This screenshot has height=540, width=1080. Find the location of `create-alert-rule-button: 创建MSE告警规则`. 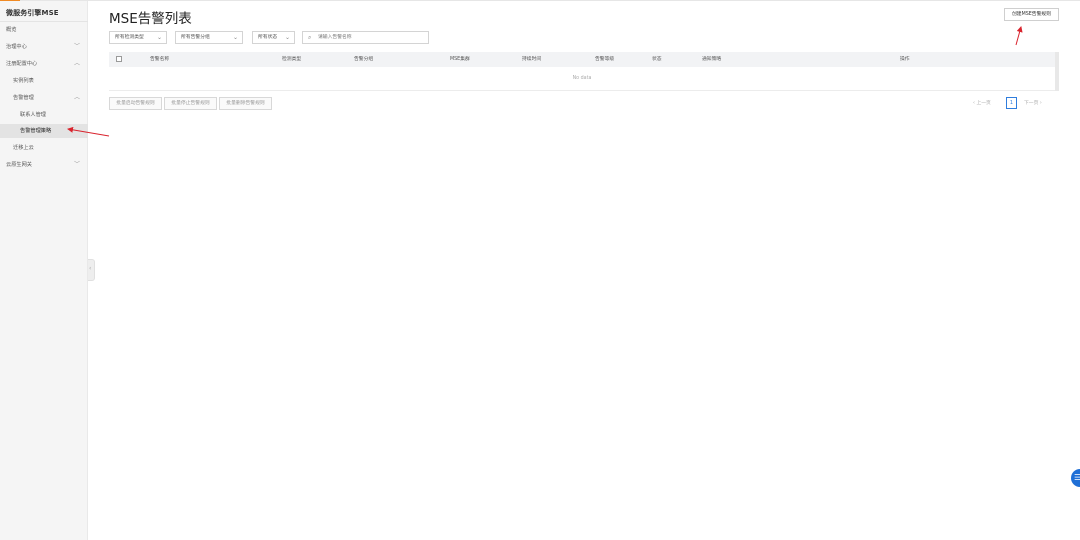

create-alert-rule-button: 创建MSE告警规则 is located at coordinates (1031, 14).